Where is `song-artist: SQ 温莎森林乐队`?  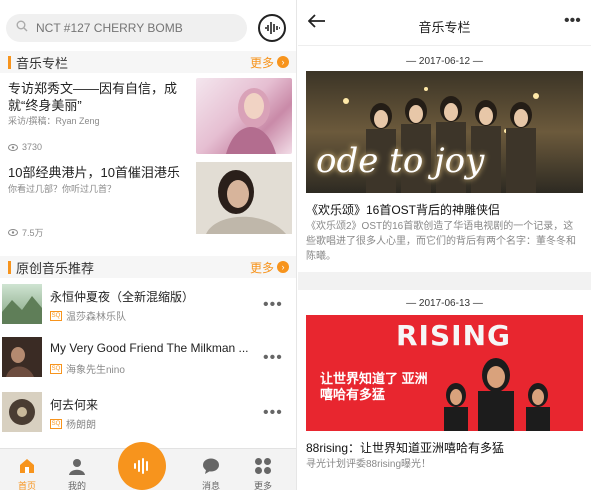 song-artist: SQ 温莎森林乐队 is located at coordinates (88, 316).